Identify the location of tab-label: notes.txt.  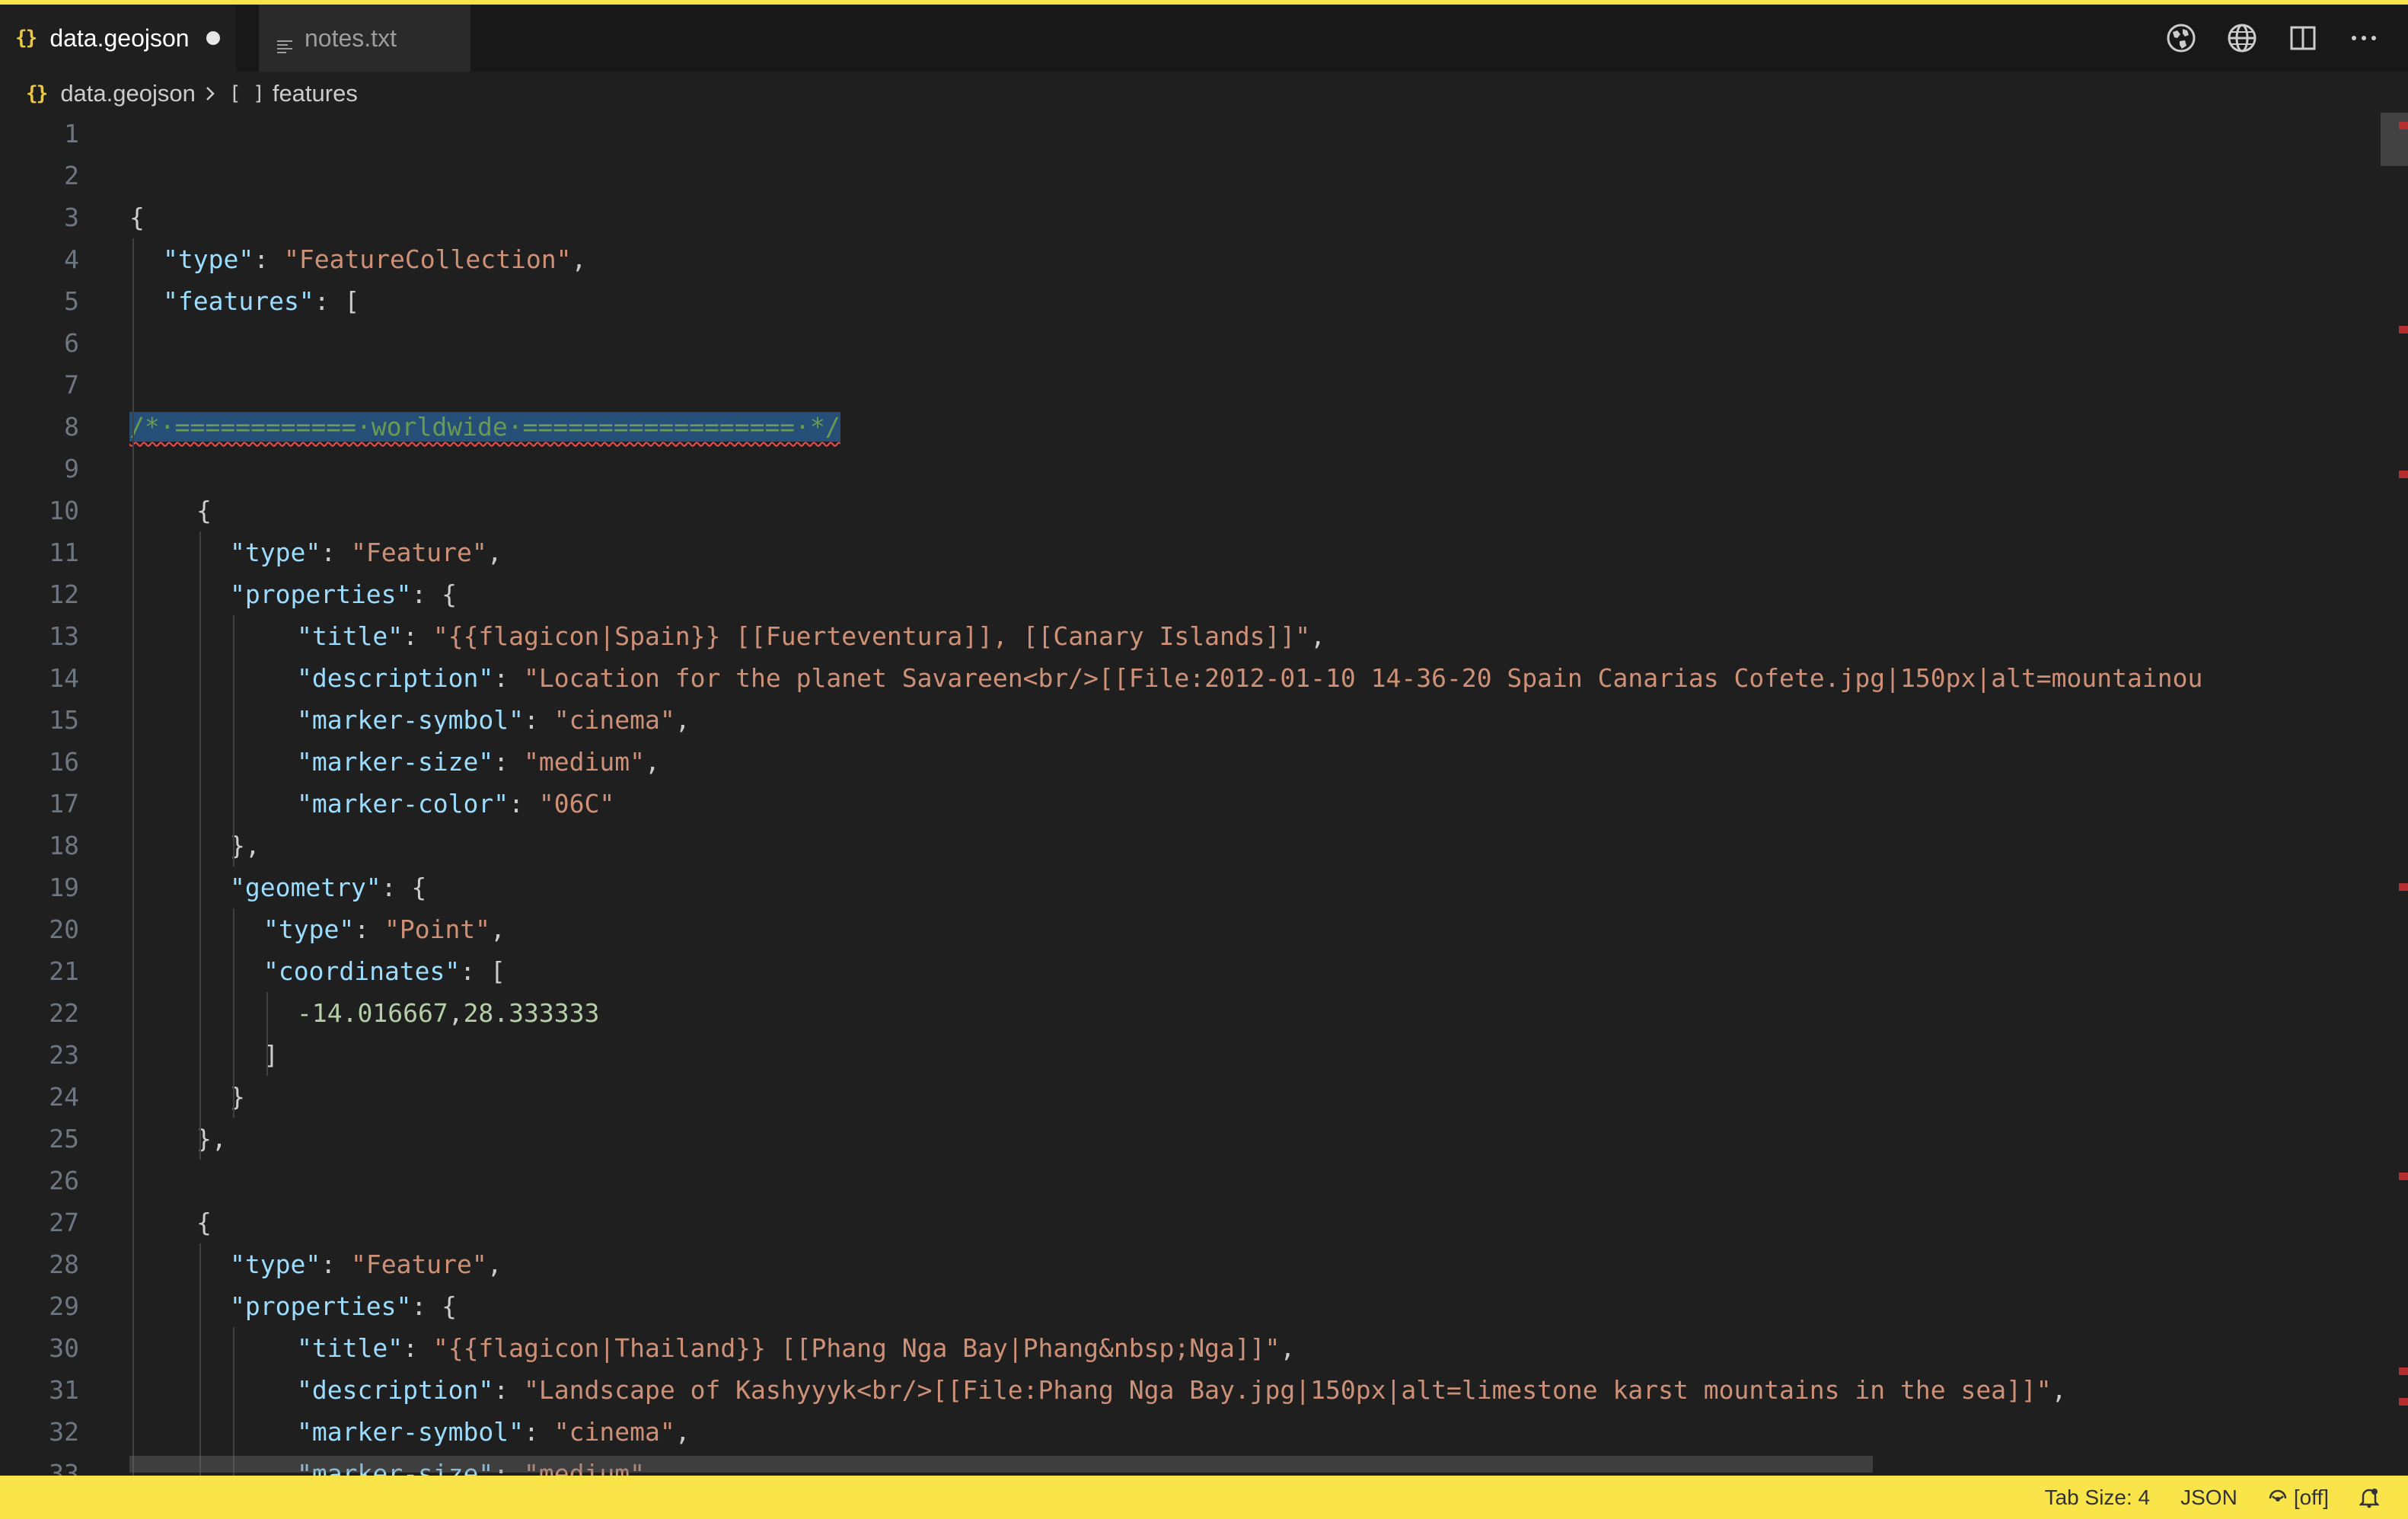
(351, 38).